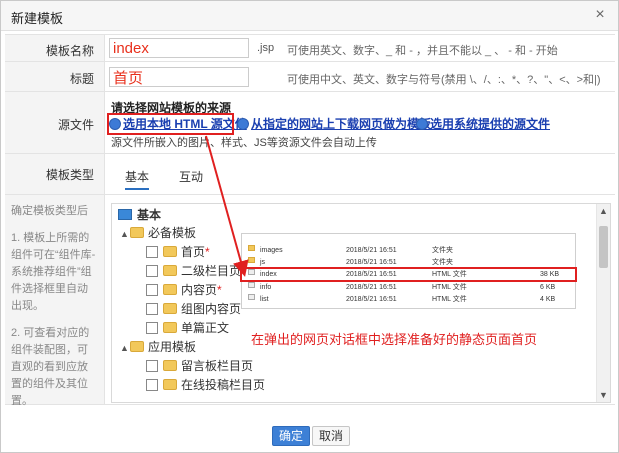 The height and width of the screenshot is (453, 619). What do you see at coordinates (408, 299) in the screenshot?
I see `file-row: list 2018/5/21 16:51 HTML 文件 4 KB` at bounding box center [408, 299].